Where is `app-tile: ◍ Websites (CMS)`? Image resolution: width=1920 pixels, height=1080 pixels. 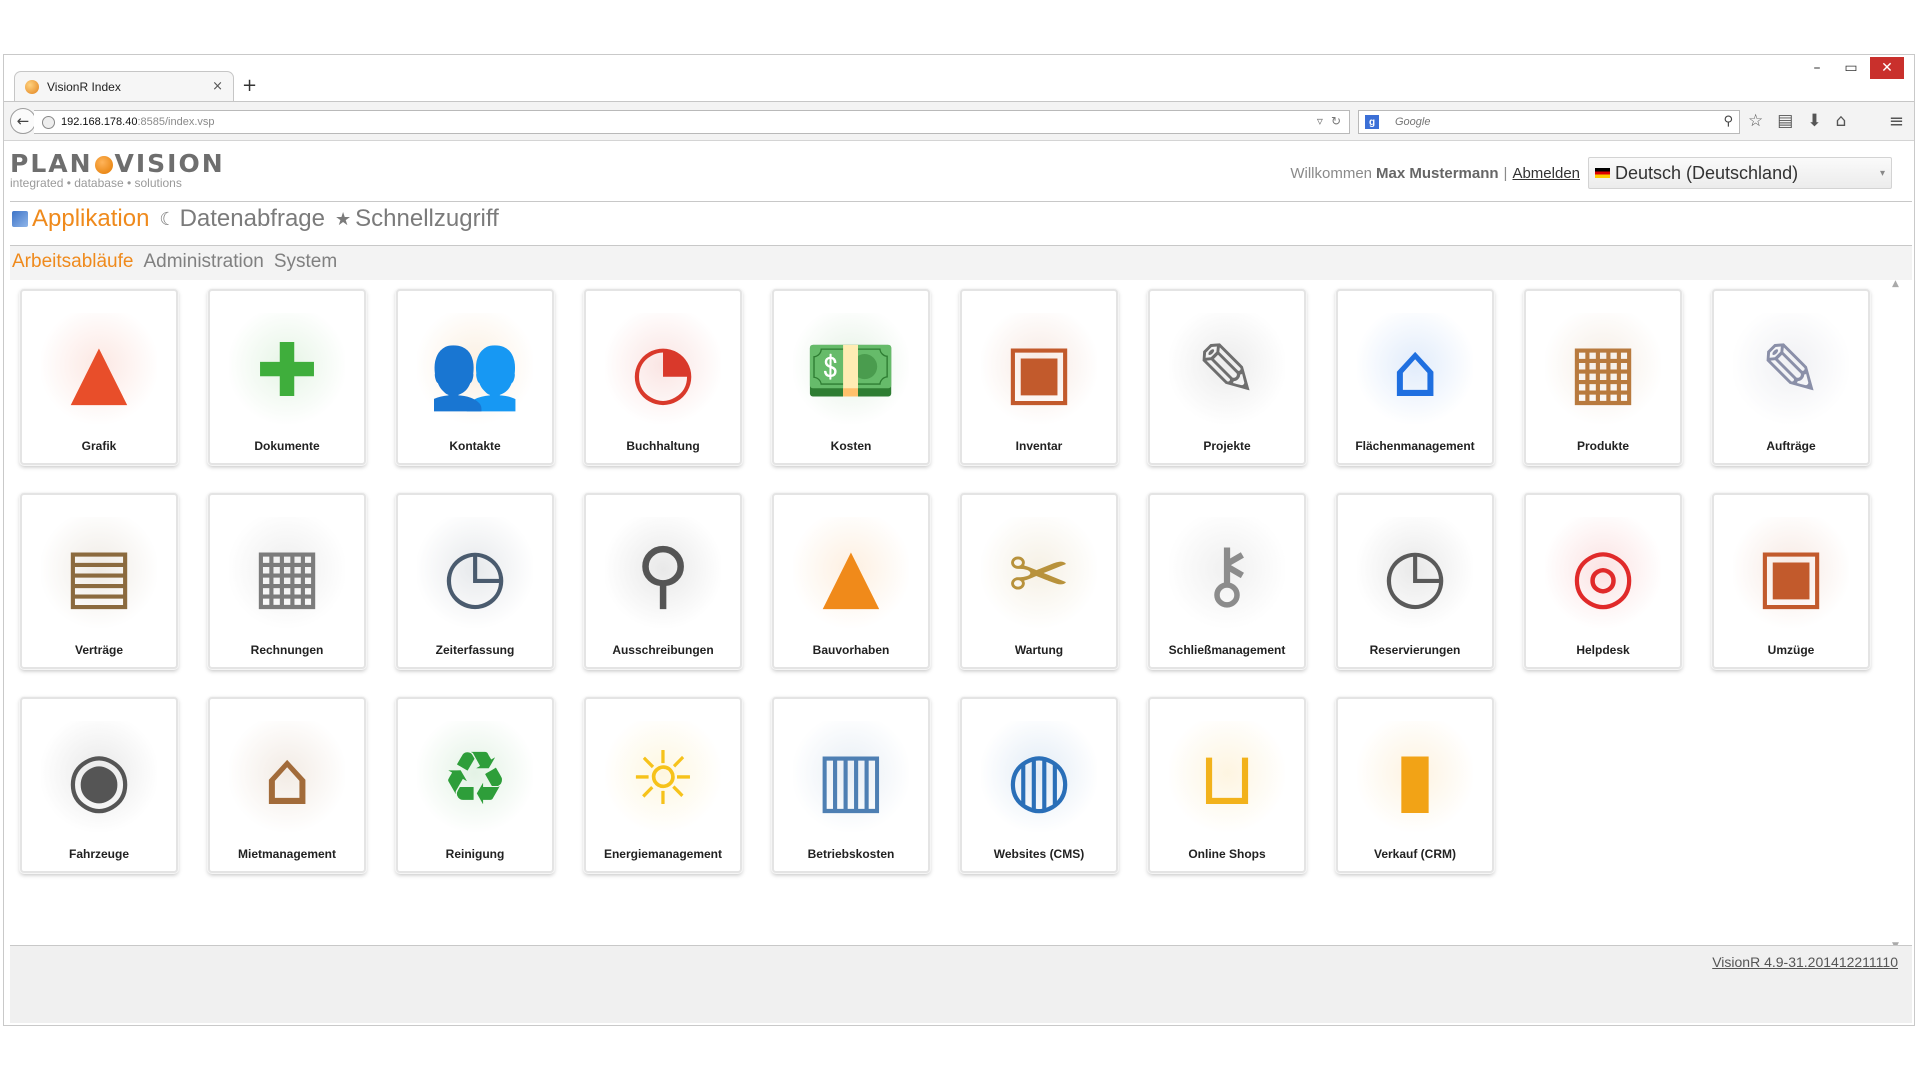
app-tile: ◍ Websites (CMS) is located at coordinates (1039, 785).